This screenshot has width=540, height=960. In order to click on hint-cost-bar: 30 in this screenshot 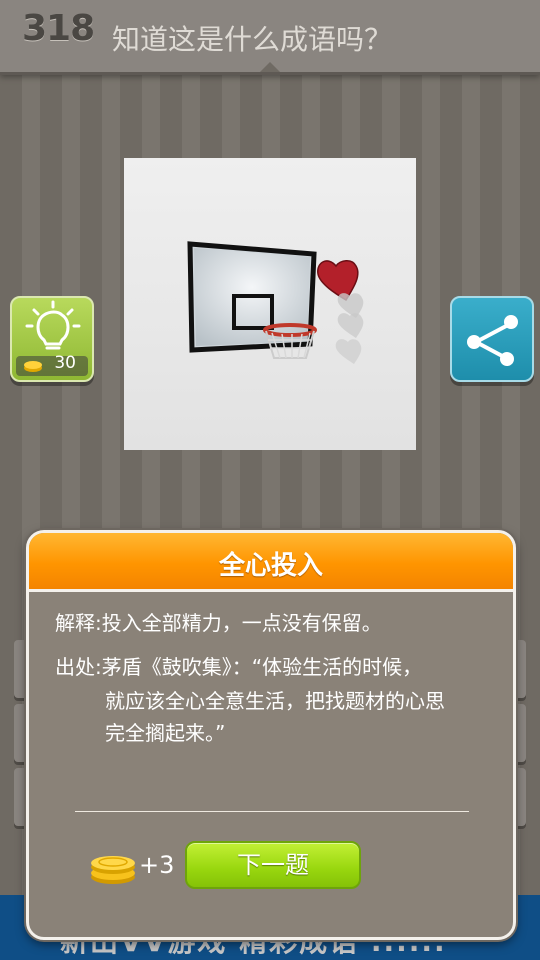, I will do `click(52, 364)`.